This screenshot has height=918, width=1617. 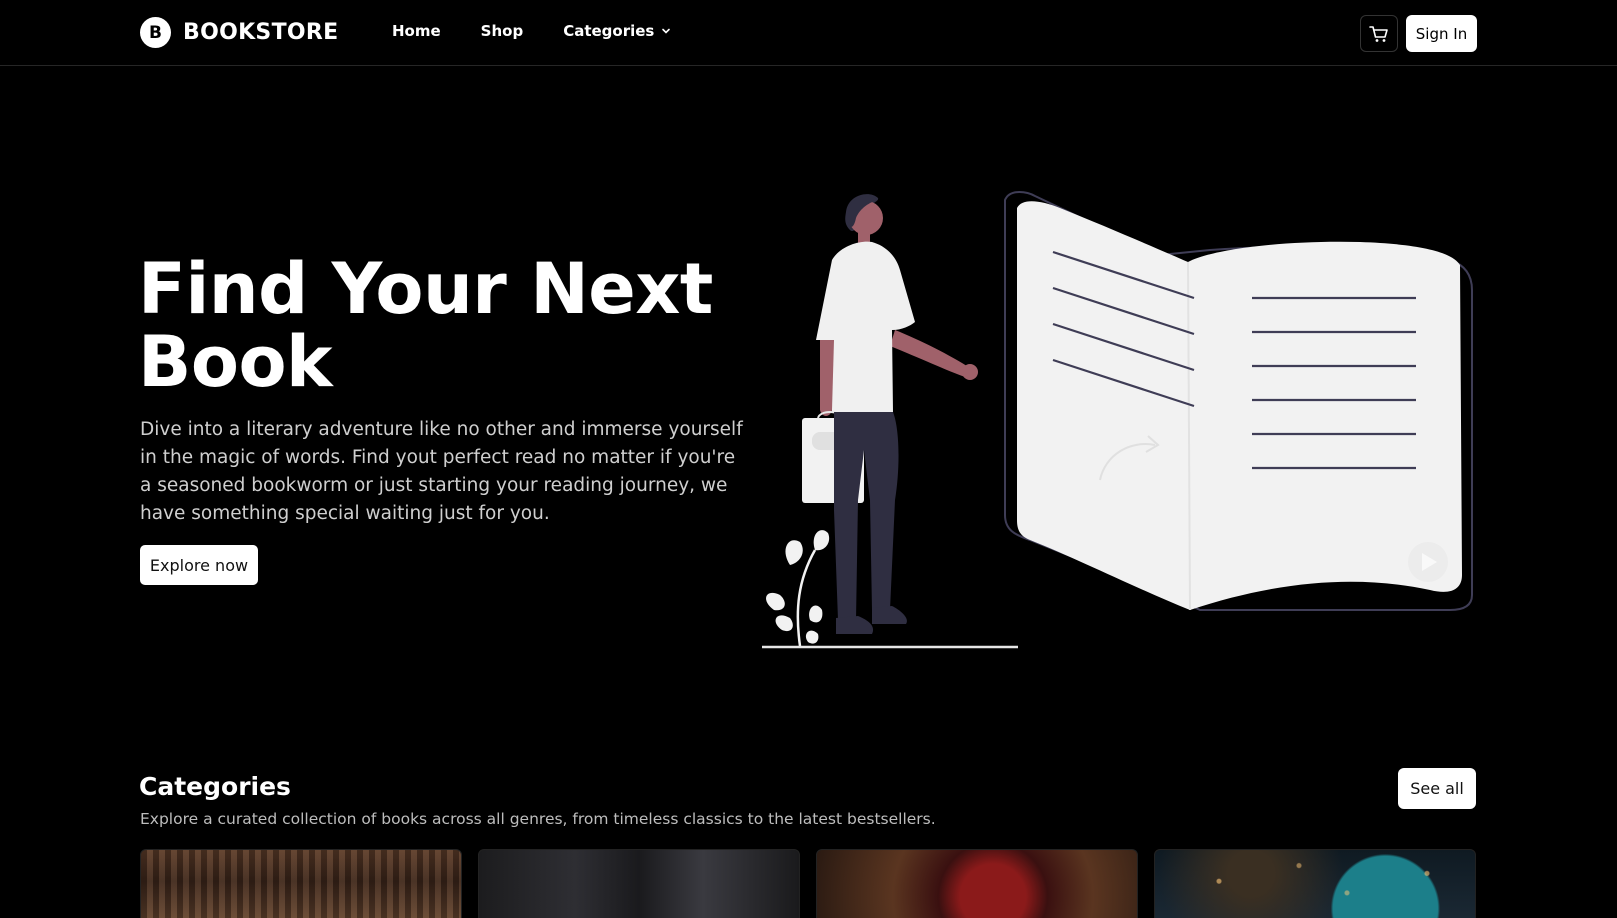 What do you see at coordinates (155, 32) in the screenshot?
I see `logo-mark: B` at bounding box center [155, 32].